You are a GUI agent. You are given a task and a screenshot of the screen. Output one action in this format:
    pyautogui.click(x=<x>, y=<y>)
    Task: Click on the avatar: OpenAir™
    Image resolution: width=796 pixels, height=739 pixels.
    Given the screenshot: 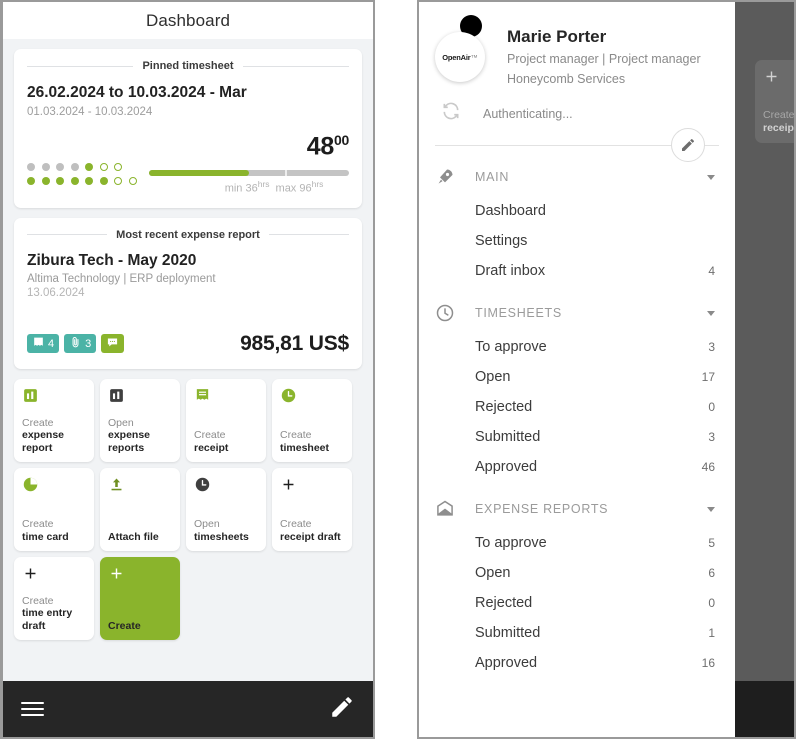 What is the action you would take?
    pyautogui.click(x=465, y=48)
    